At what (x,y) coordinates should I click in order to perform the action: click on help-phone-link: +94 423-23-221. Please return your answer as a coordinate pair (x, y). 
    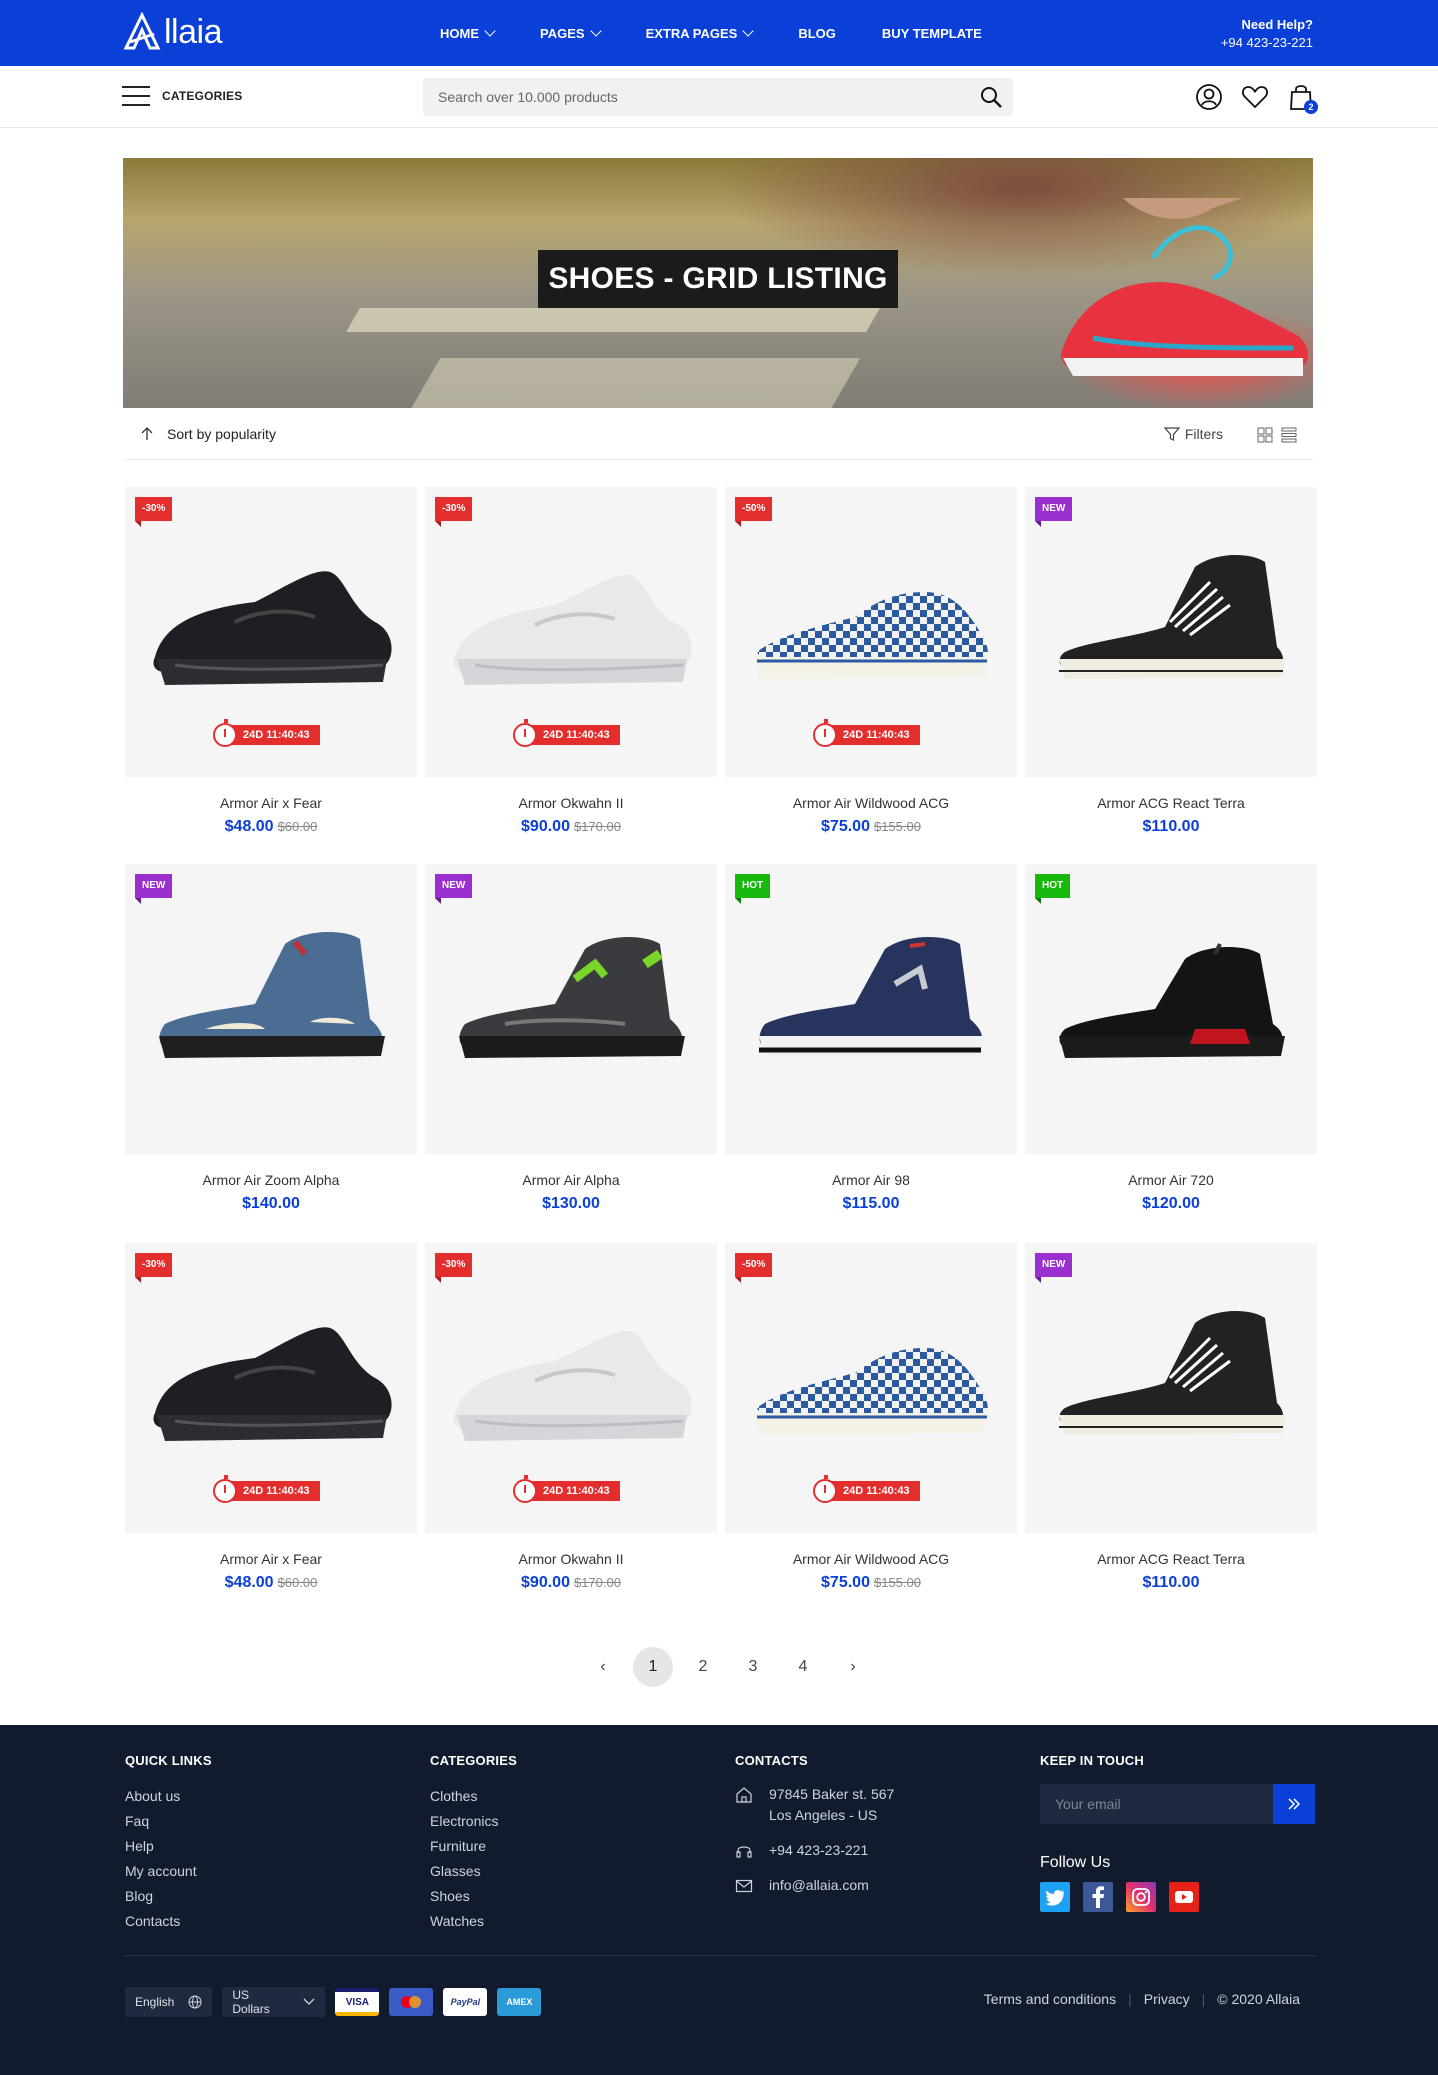
    Looking at the image, I should click on (1267, 42).